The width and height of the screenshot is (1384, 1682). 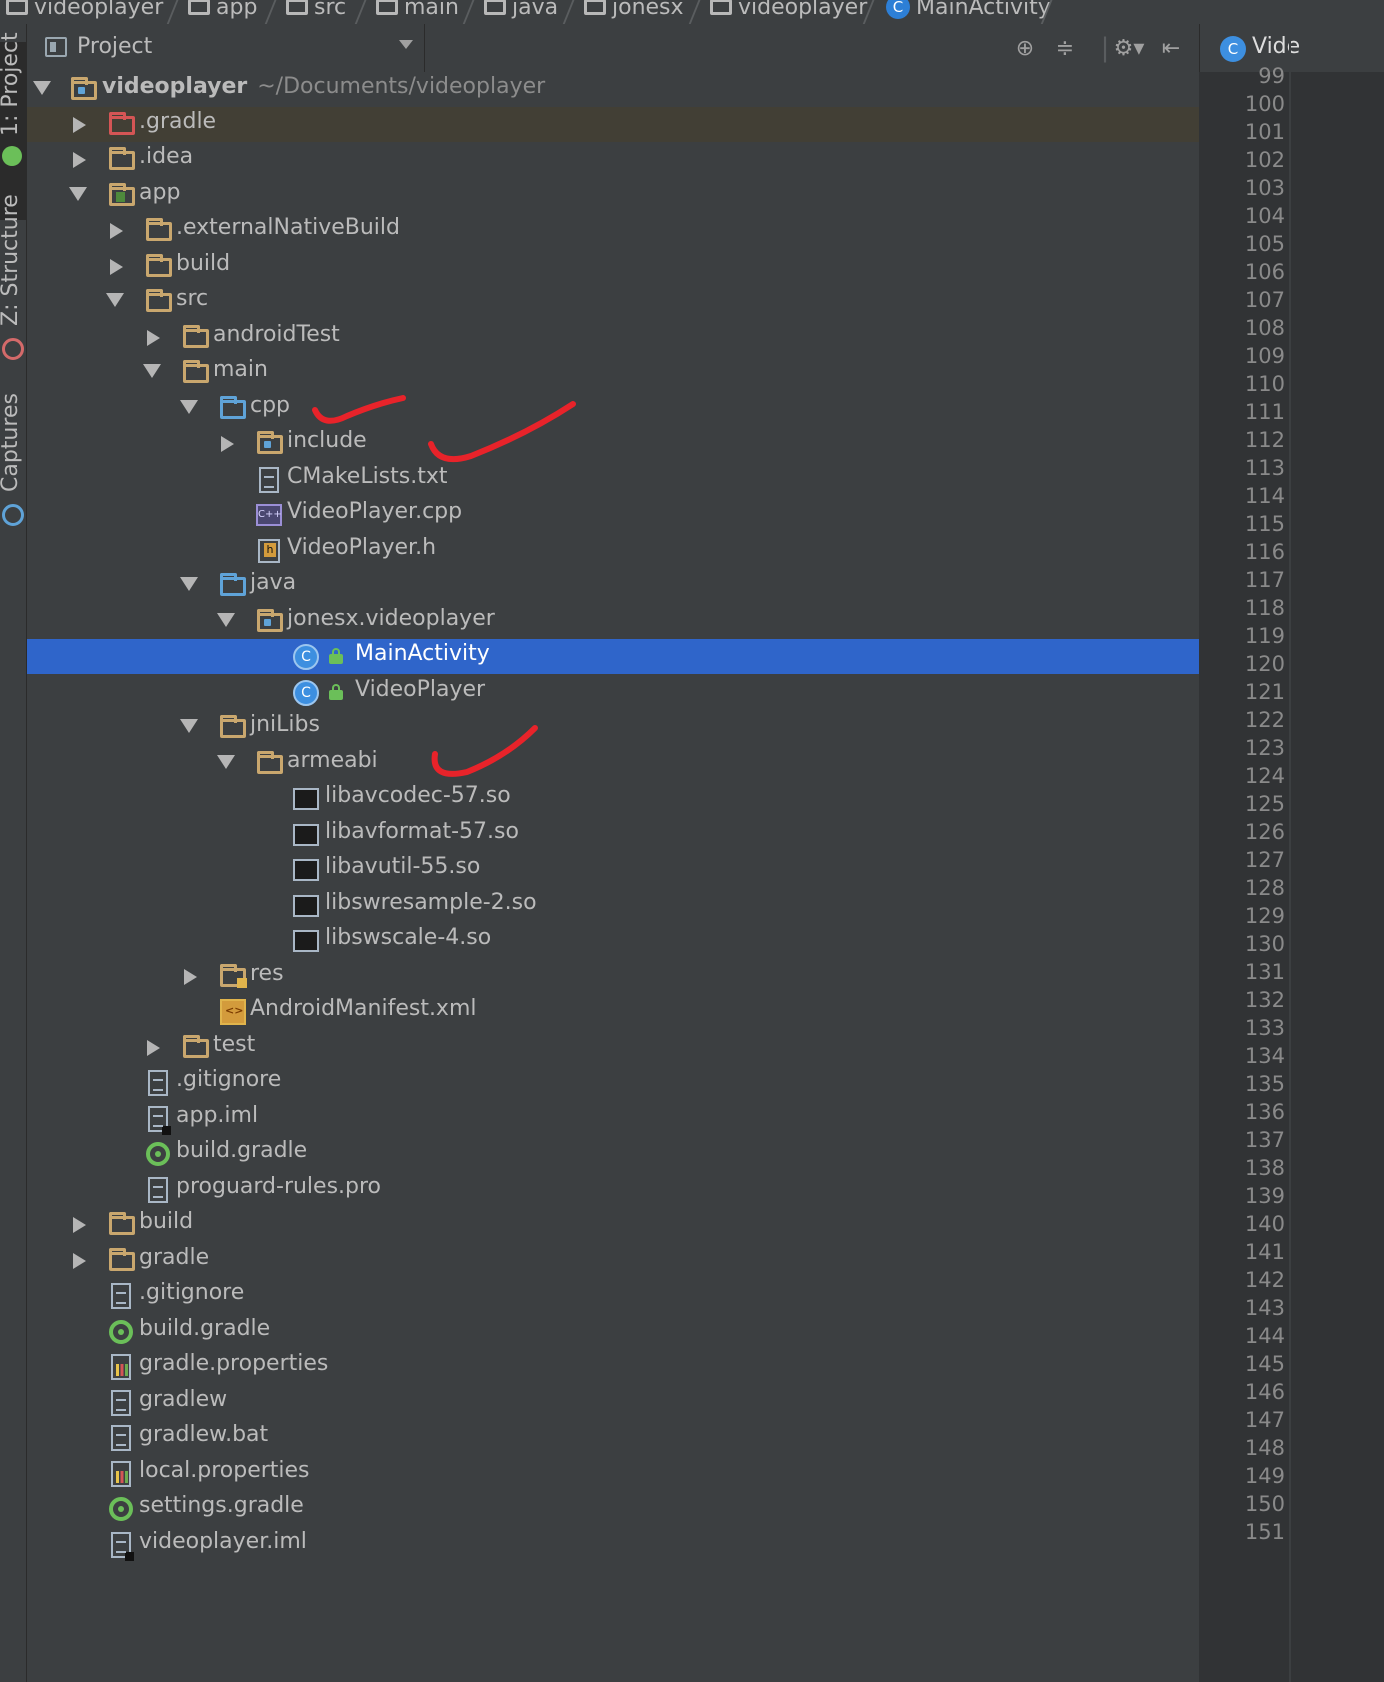 I want to click on tree-row: .gradle, so click(x=613, y=124).